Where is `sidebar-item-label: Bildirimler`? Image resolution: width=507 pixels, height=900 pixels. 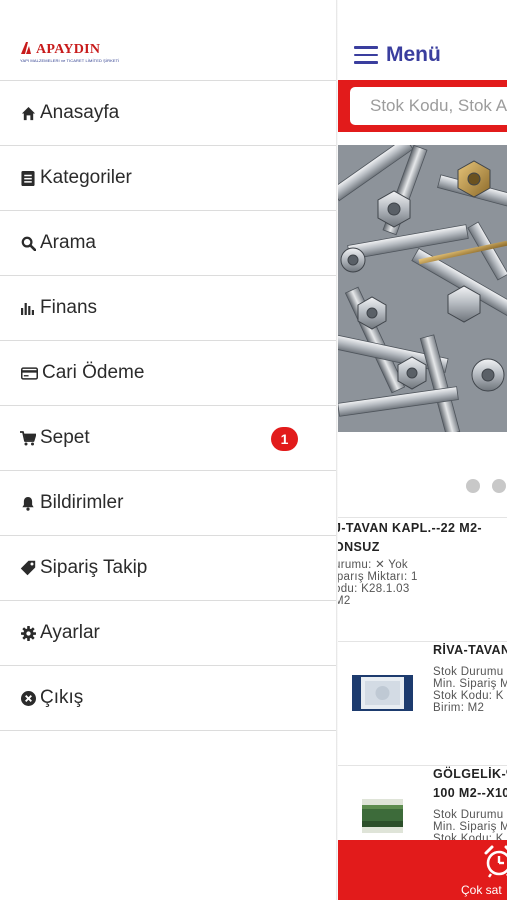 sidebar-item-label: Bildirimler is located at coordinates (82, 502).